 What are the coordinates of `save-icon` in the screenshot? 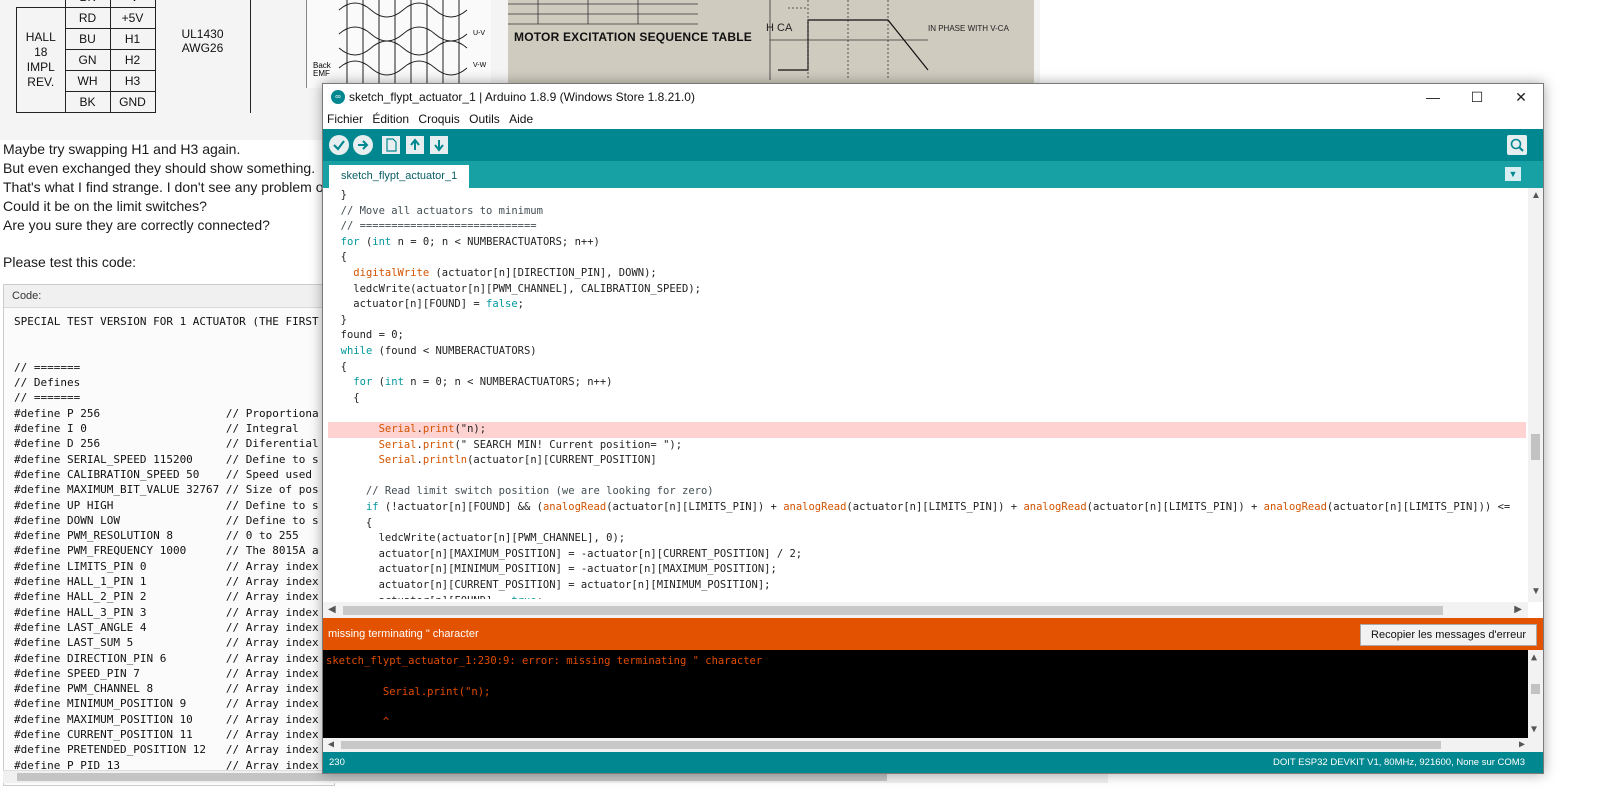 It's located at (439, 146).